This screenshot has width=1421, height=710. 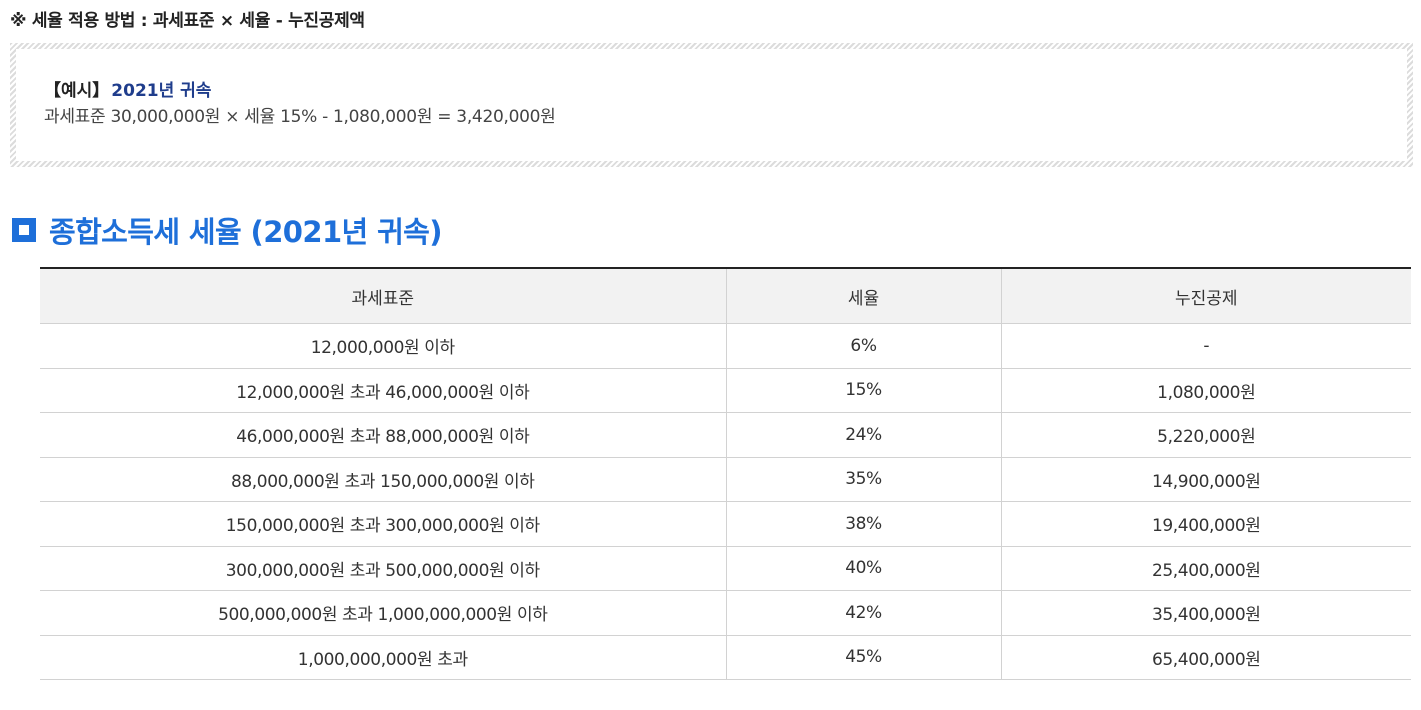 I want to click on table-row: 1,000,000,000원 초과 45% 65,400,000원, so click(x=725, y=657).